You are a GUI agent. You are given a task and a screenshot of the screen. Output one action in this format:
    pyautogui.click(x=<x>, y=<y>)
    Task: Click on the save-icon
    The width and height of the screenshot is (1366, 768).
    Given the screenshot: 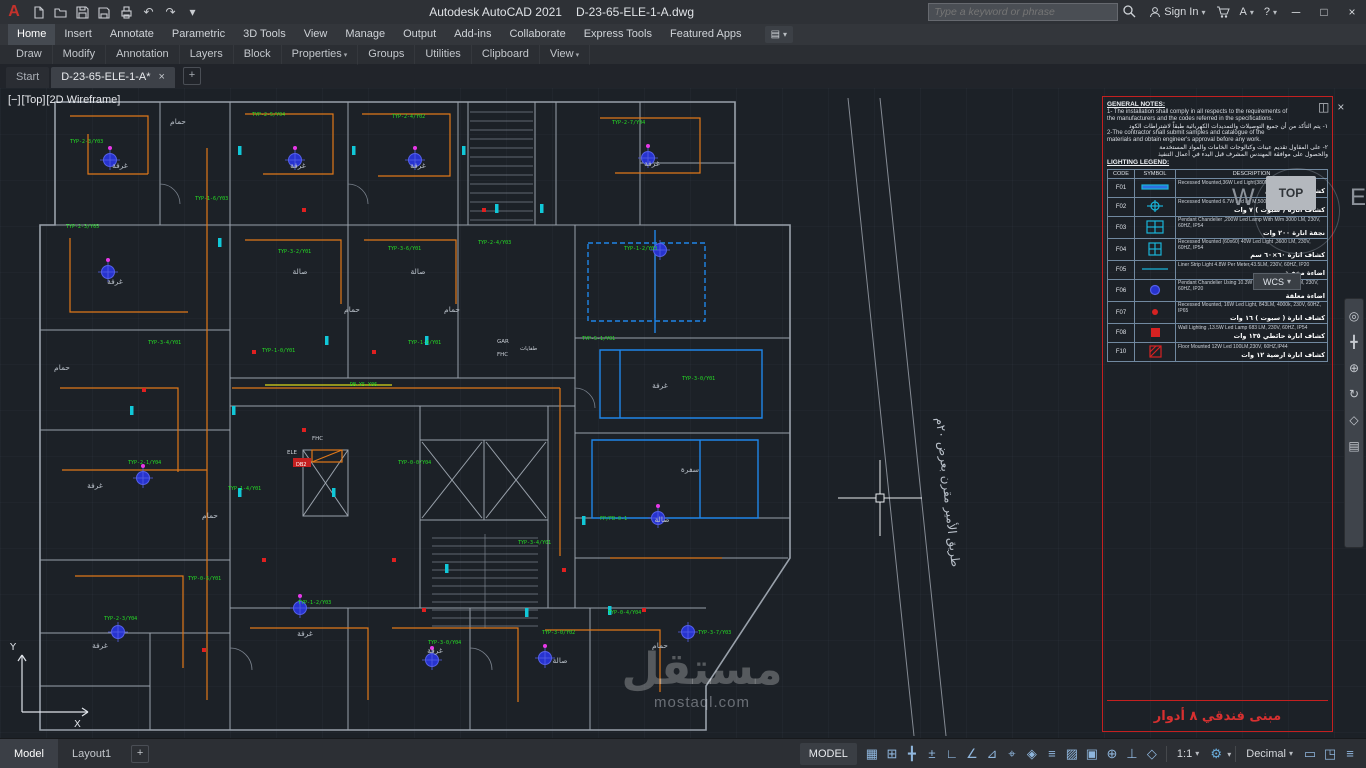 What is the action you would take?
    pyautogui.click(x=82, y=12)
    